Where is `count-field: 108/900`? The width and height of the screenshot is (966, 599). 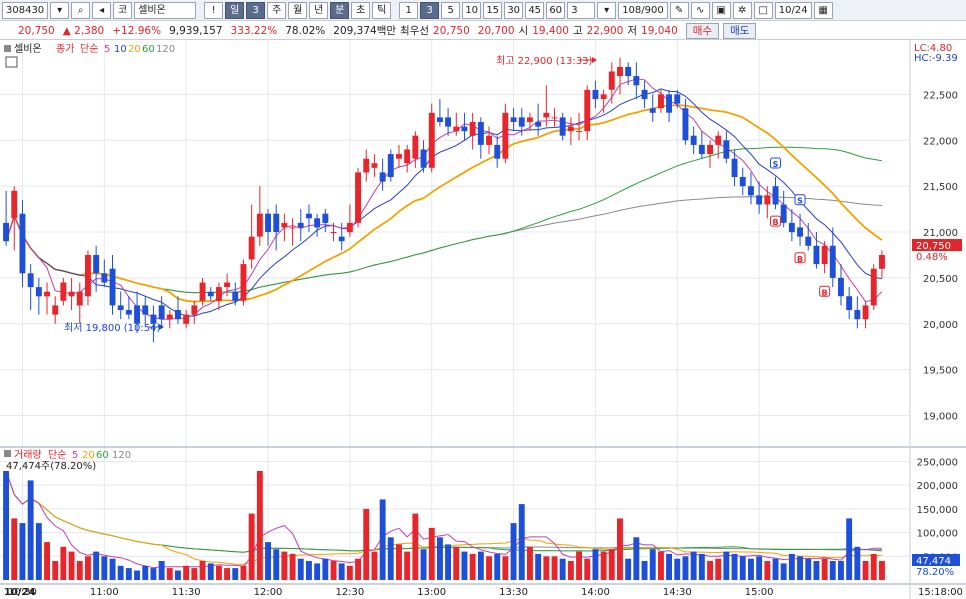 count-field: 108/900 is located at coordinates (643, 10).